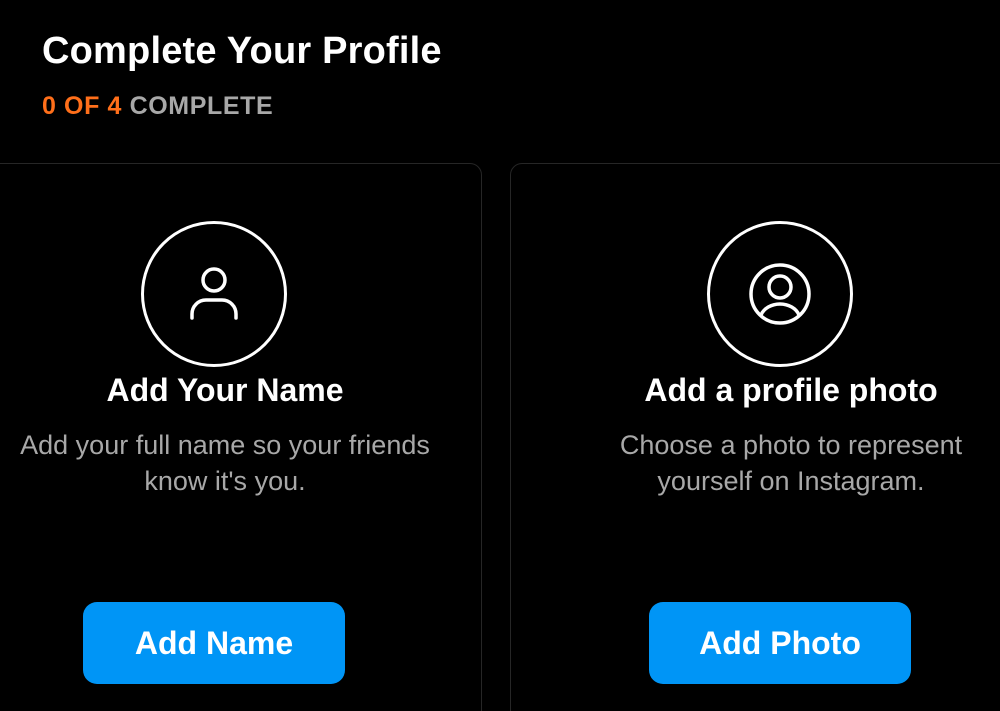 The width and height of the screenshot is (1000, 711). I want to click on page-title: Complete Your Profile, so click(242, 51).